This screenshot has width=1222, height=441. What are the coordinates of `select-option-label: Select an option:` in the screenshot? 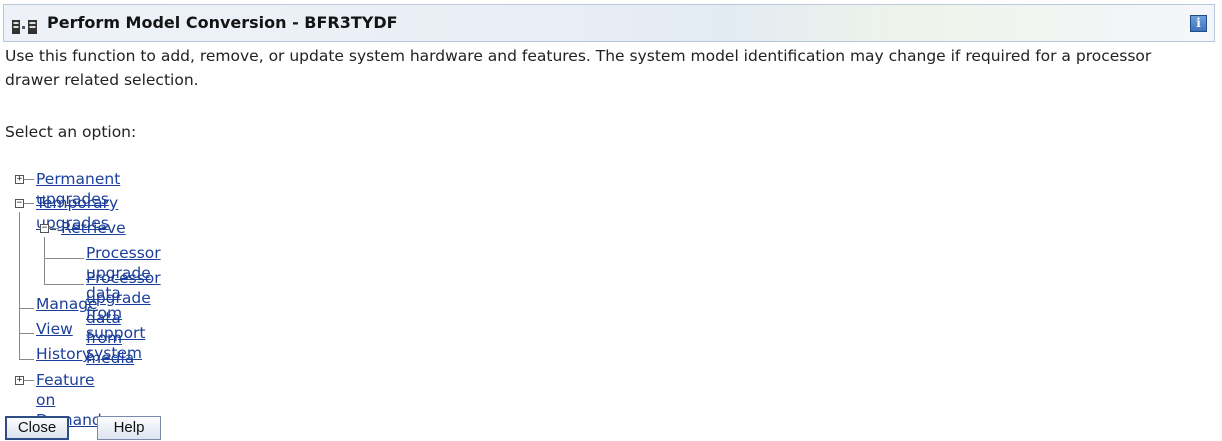 It's located at (71, 132).